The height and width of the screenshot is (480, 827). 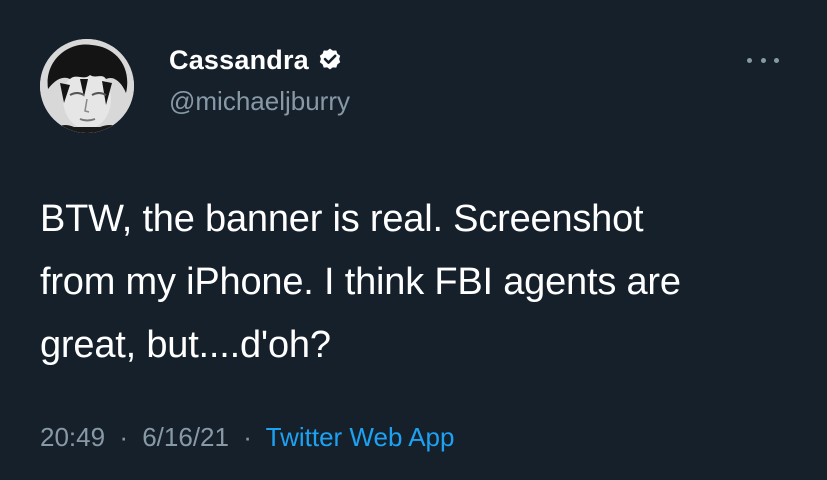 What do you see at coordinates (72, 437) in the screenshot?
I see `tweet-time: 20:49` at bounding box center [72, 437].